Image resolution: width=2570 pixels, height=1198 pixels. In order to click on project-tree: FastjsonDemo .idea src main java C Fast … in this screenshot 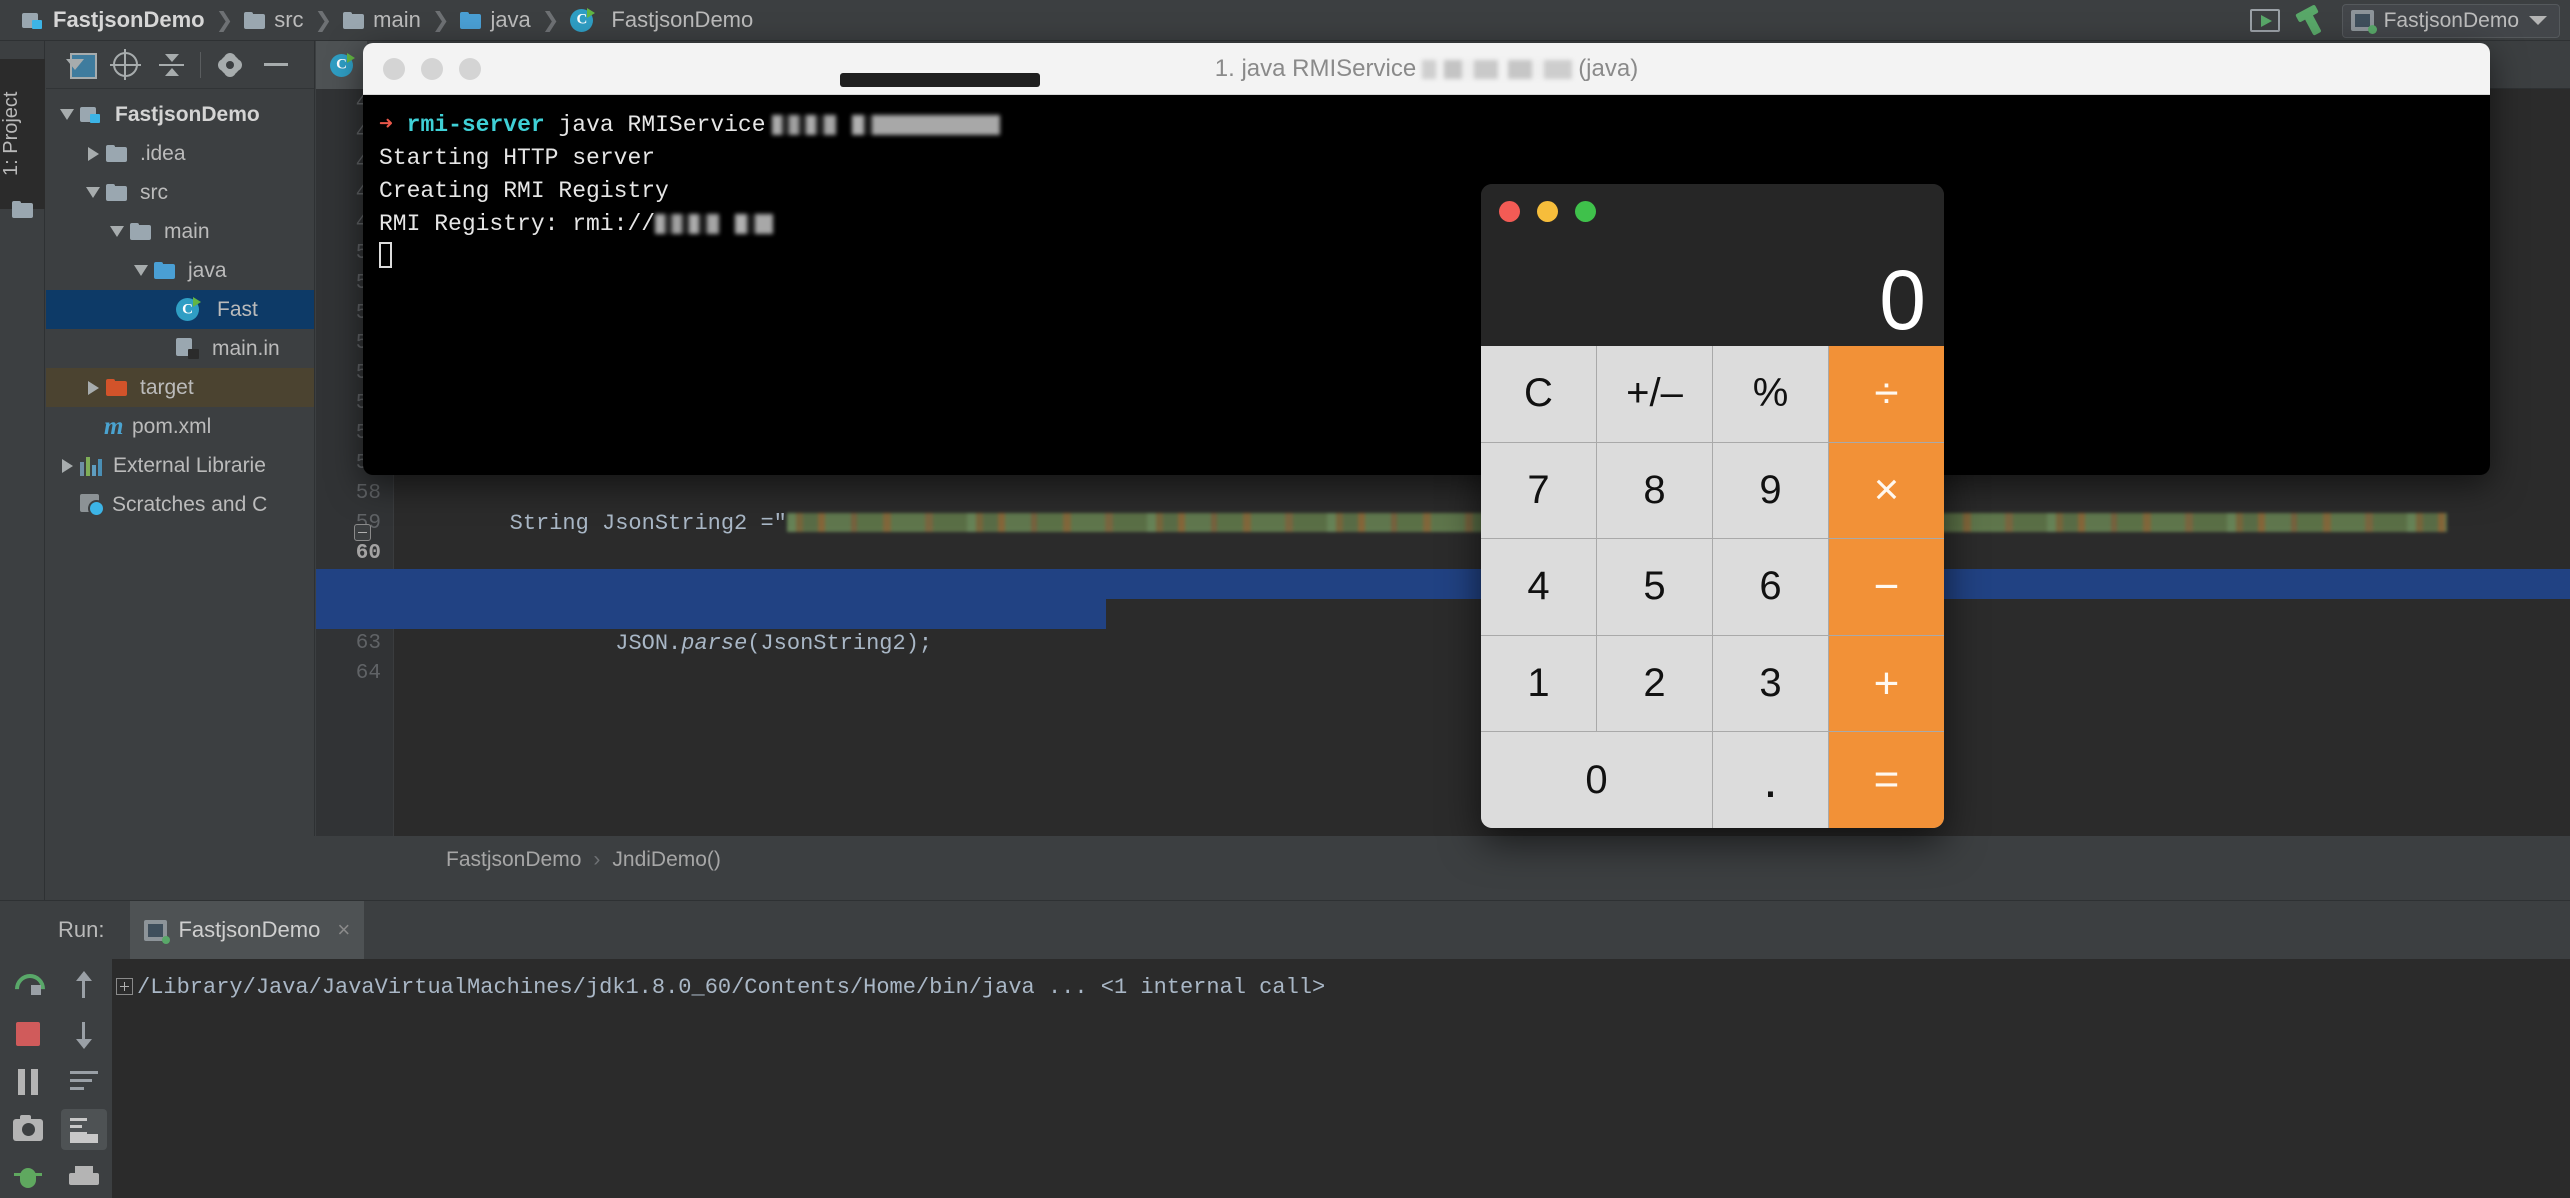, I will do `click(180, 306)`.